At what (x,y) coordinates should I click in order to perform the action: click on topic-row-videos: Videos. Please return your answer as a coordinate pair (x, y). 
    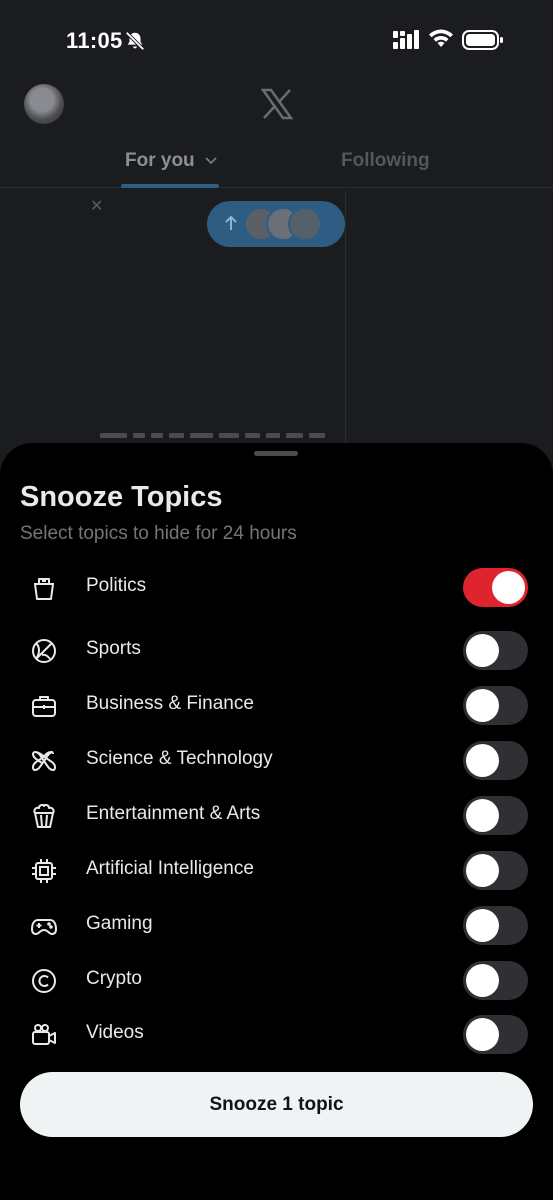
    Looking at the image, I should click on (276, 1034).